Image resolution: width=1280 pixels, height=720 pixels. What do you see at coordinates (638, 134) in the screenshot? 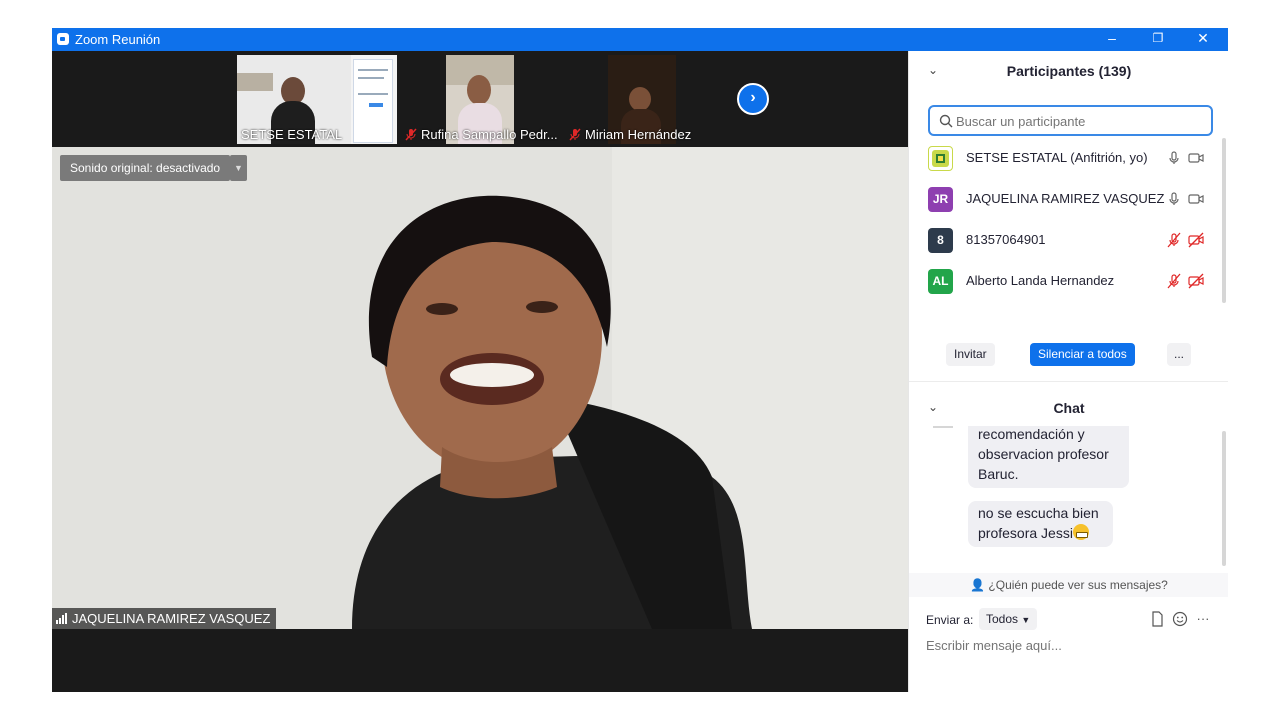
I see `thumbnail-name: Miriam Hernández` at bounding box center [638, 134].